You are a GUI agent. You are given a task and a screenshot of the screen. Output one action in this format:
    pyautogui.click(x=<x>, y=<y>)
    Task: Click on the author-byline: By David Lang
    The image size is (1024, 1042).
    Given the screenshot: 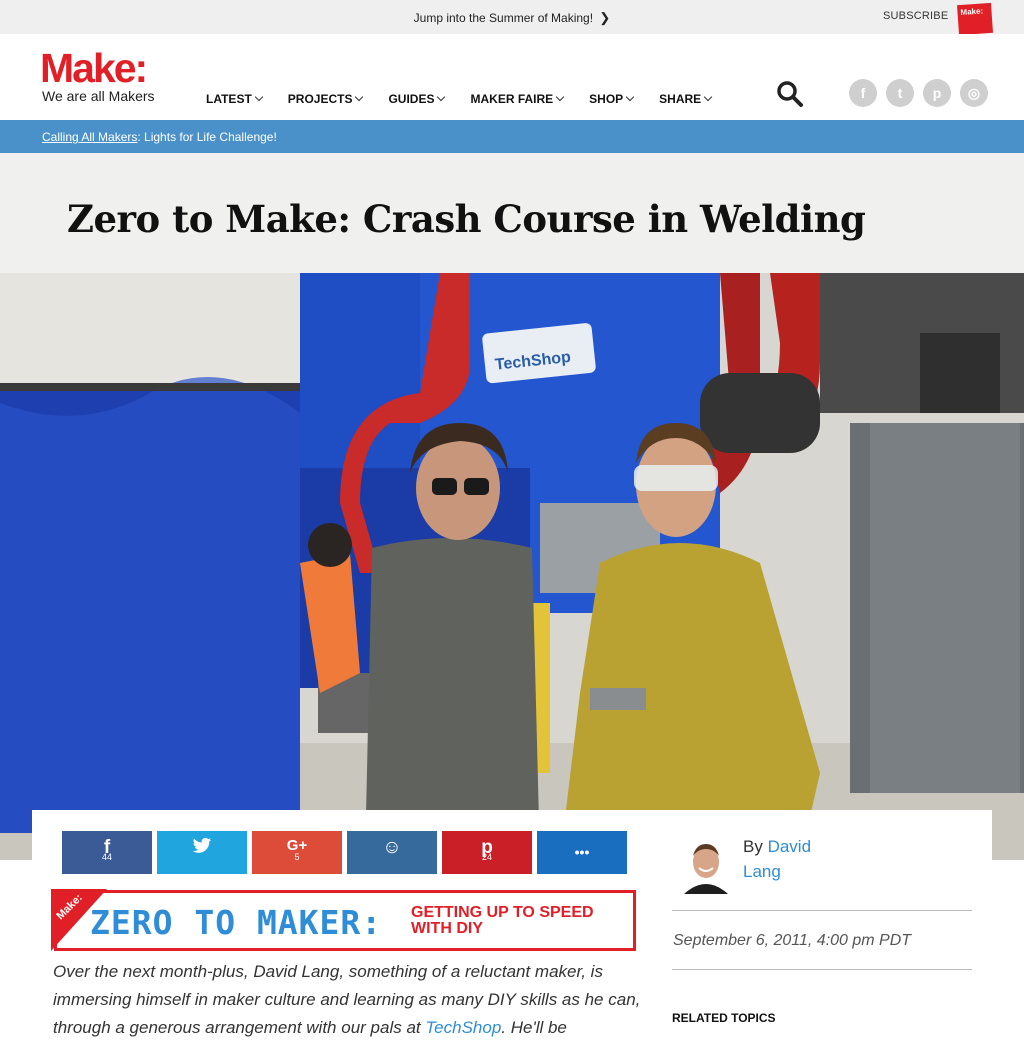 What is the action you would take?
    pyautogui.click(x=793, y=859)
    